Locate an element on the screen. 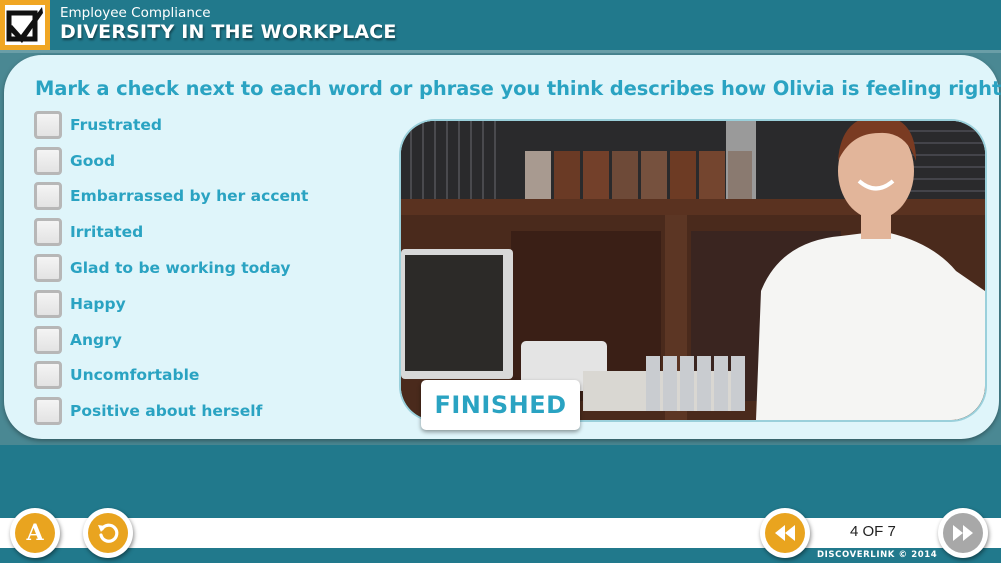 The width and height of the screenshot is (1001, 563). option-frustrated: Frustrated is located at coordinates (98, 125).